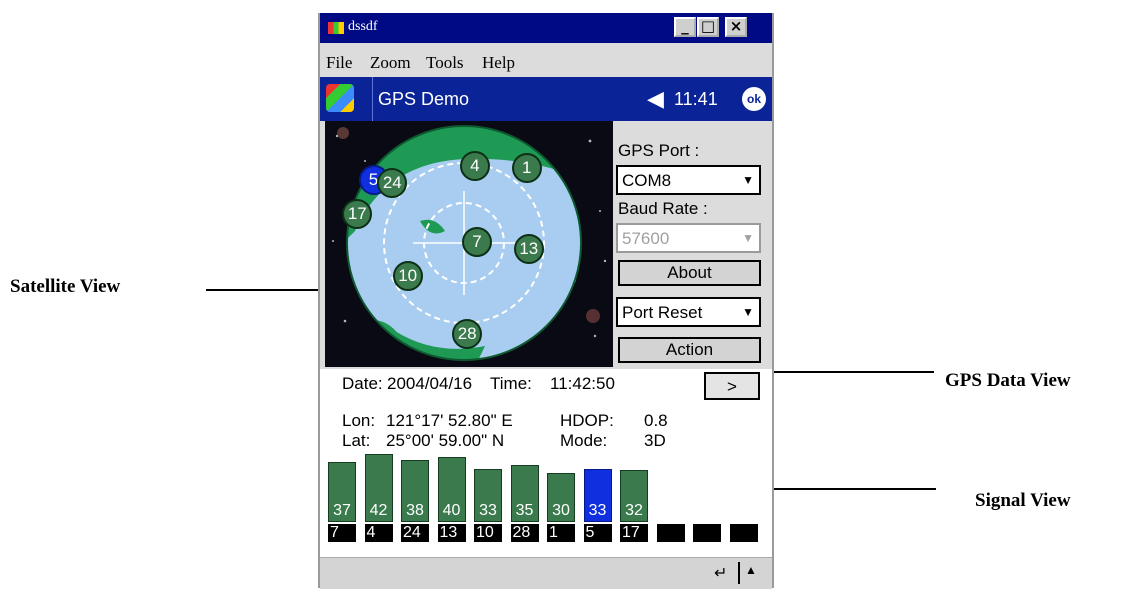 The height and width of the screenshot is (589, 1145). I want to click on lon-label: Lon:, so click(359, 420).